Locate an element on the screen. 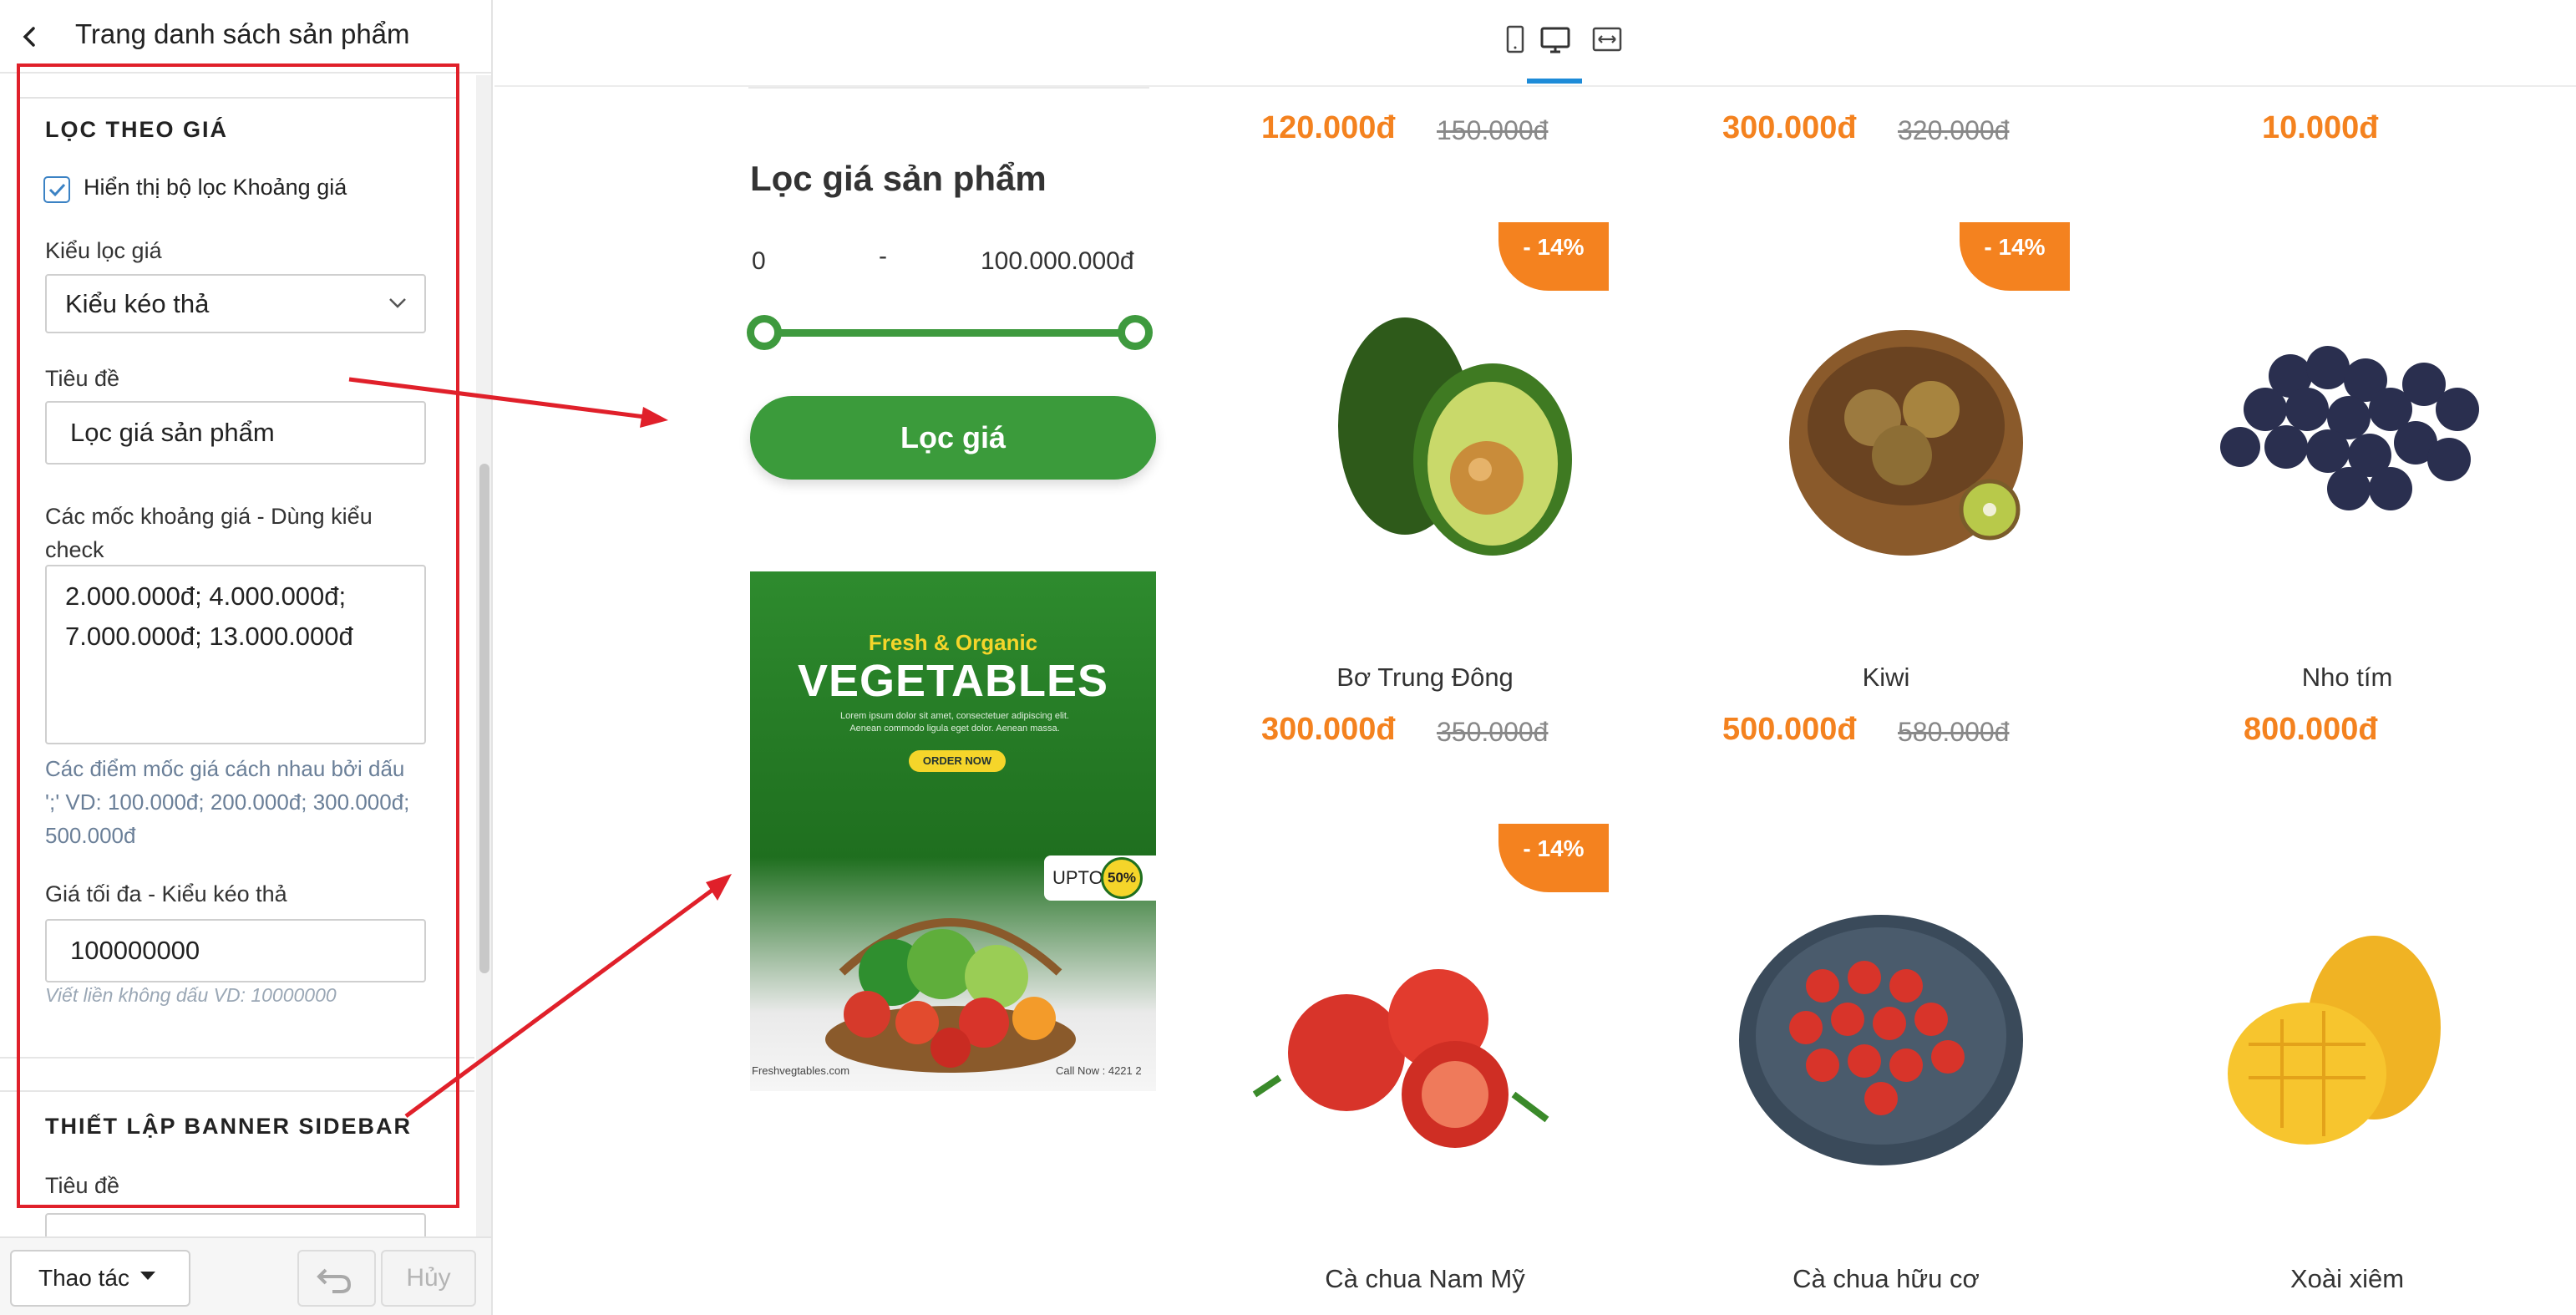  filter-price-button: Lọc giá is located at coordinates (953, 438).